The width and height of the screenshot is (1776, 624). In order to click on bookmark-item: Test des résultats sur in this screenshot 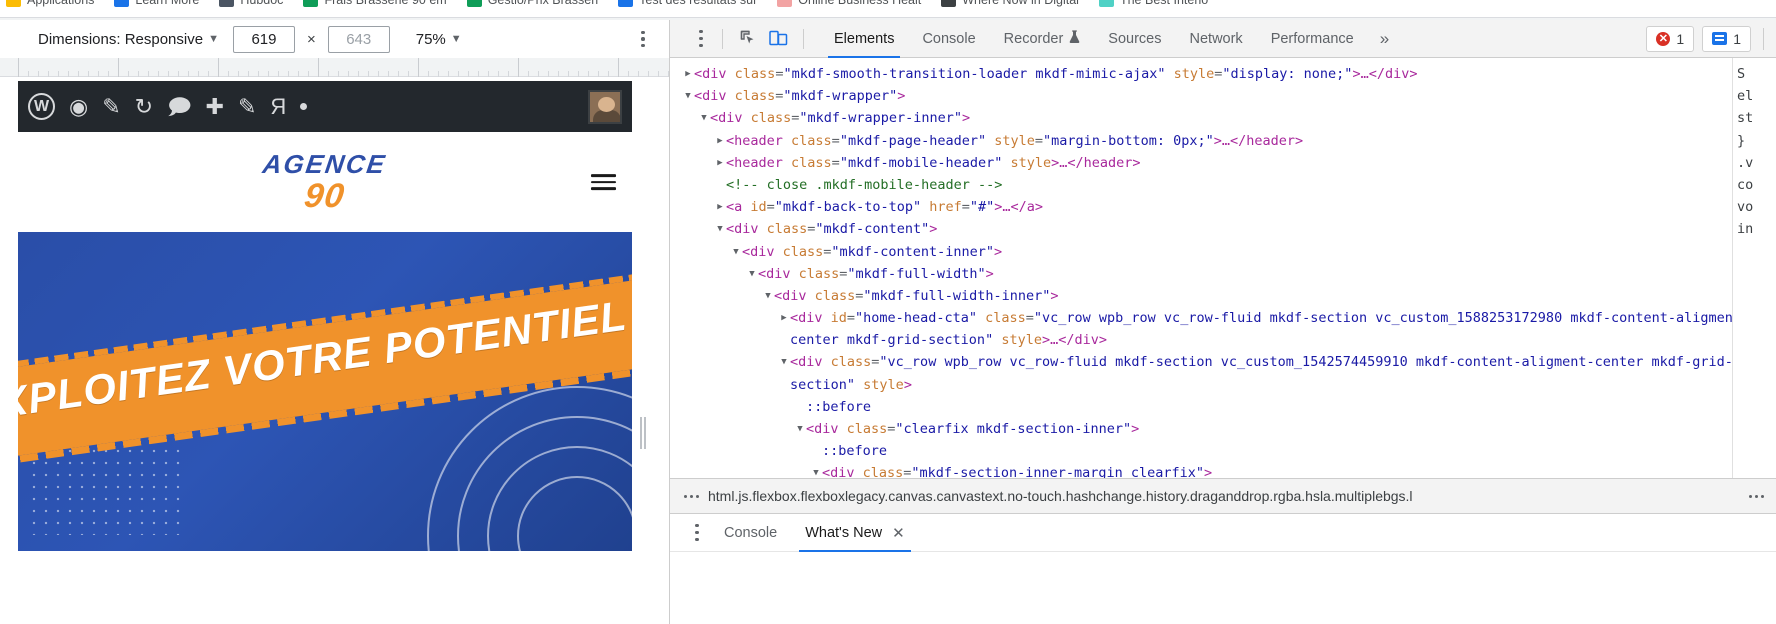, I will do `click(687, 3)`.